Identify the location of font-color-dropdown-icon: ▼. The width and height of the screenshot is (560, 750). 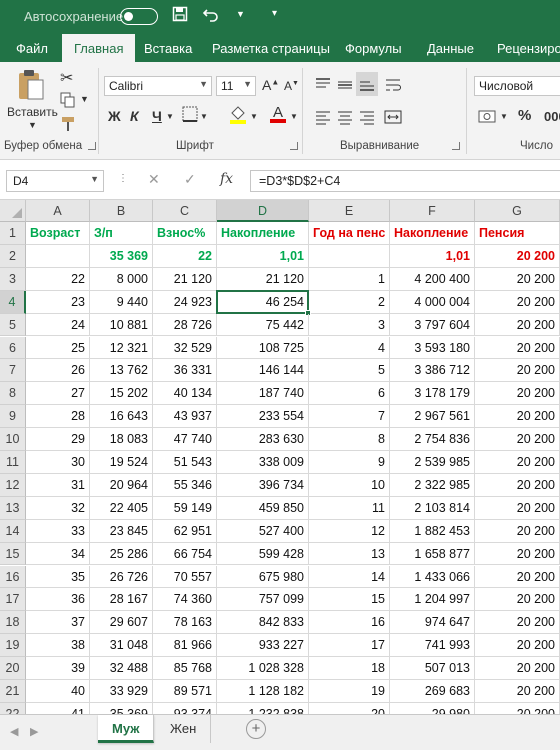
(294, 116).